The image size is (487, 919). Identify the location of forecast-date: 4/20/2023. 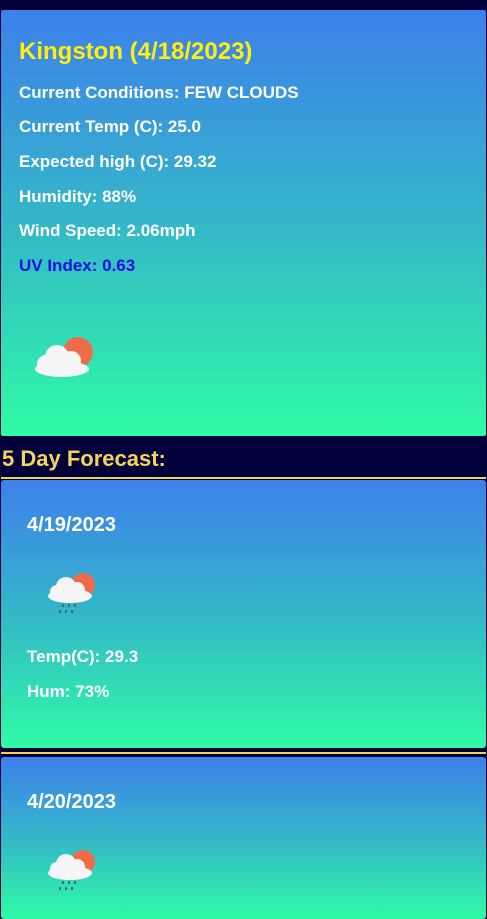
(71, 802).